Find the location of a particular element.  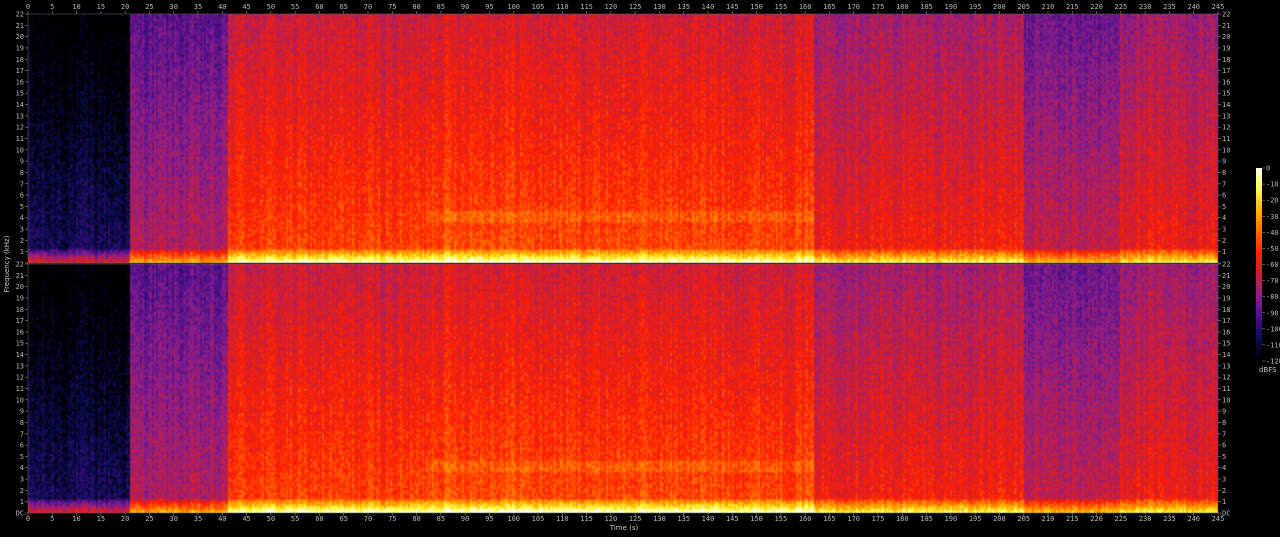

x-tick-label-bottom: 170 is located at coordinates (853, 519).